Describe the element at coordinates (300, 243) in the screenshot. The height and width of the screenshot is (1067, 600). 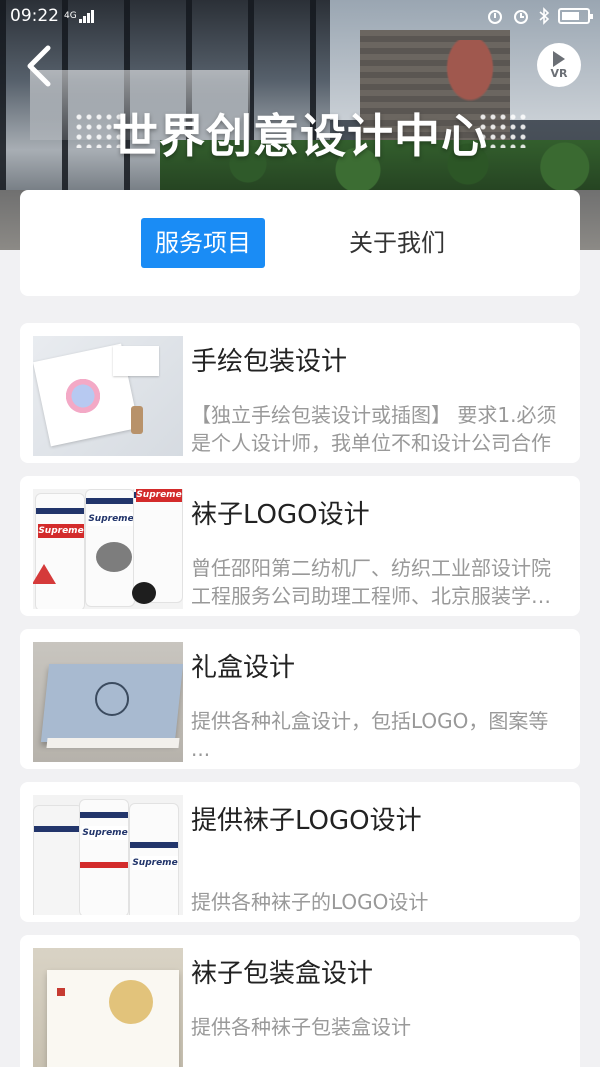
I see `tab-bar: 服务项目 关于我们` at that location.